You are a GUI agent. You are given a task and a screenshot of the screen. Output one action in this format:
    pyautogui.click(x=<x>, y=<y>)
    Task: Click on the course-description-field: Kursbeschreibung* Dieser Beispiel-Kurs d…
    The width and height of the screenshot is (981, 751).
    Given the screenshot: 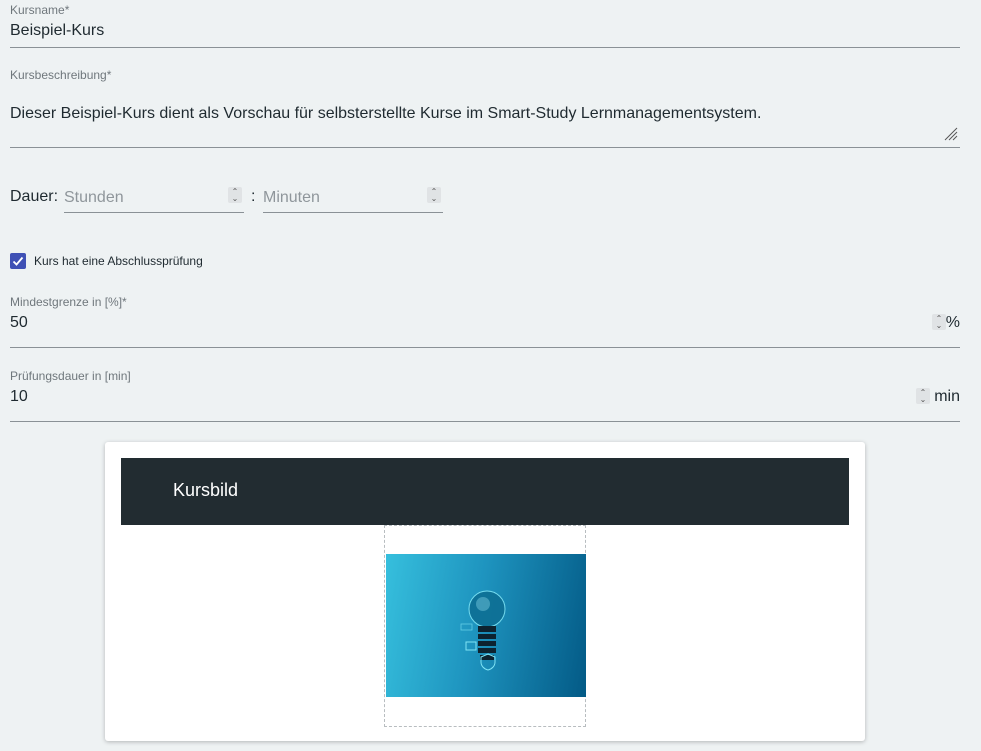 What is the action you would take?
    pyautogui.click(x=485, y=107)
    